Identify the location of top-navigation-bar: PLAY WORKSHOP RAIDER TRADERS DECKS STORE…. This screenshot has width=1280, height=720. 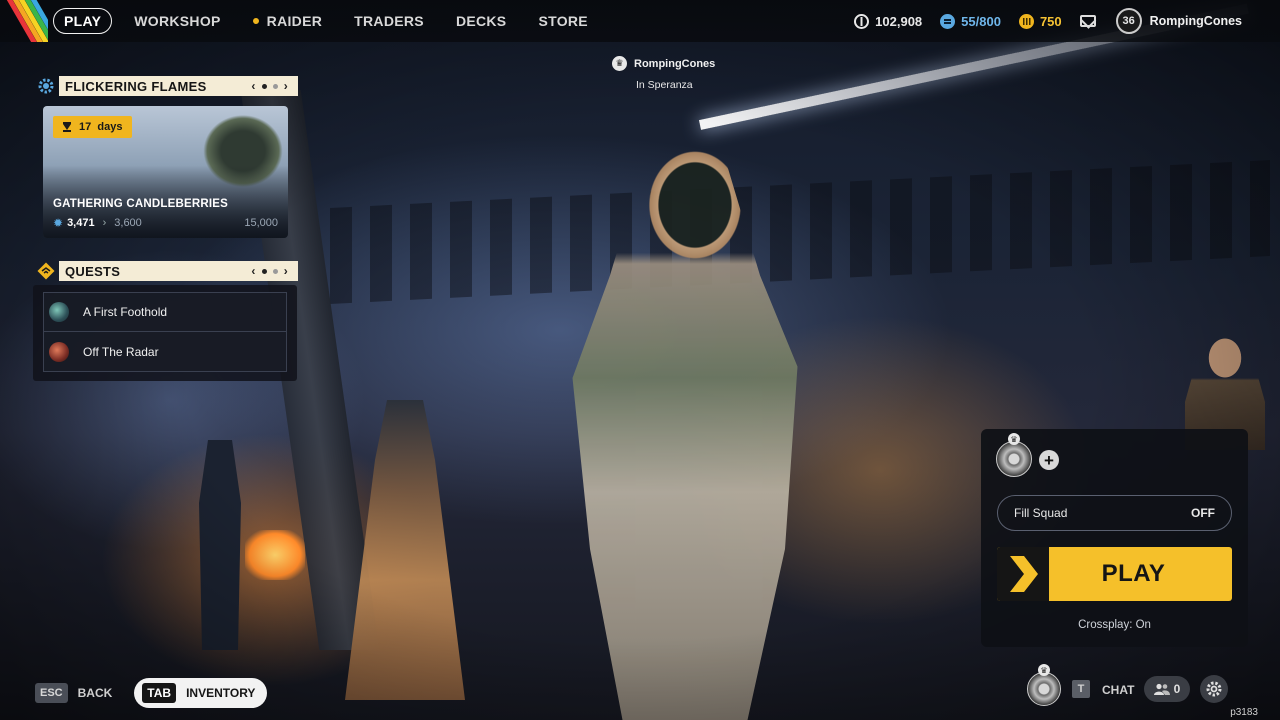
(640, 21).